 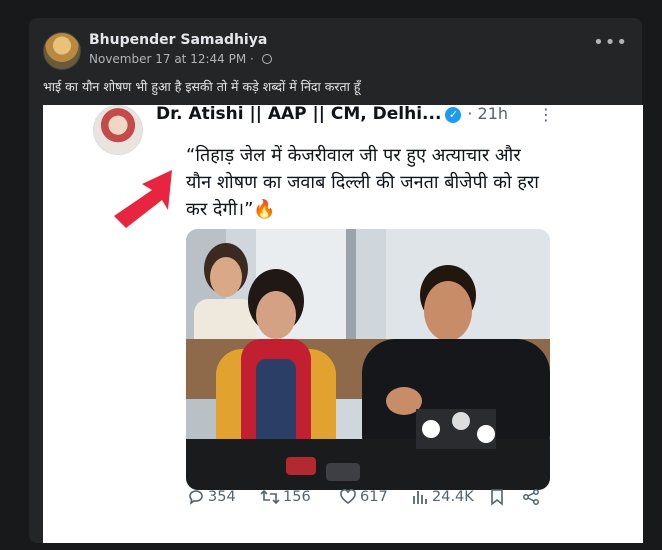 I want to click on reply-action: 354, so click(x=211, y=497).